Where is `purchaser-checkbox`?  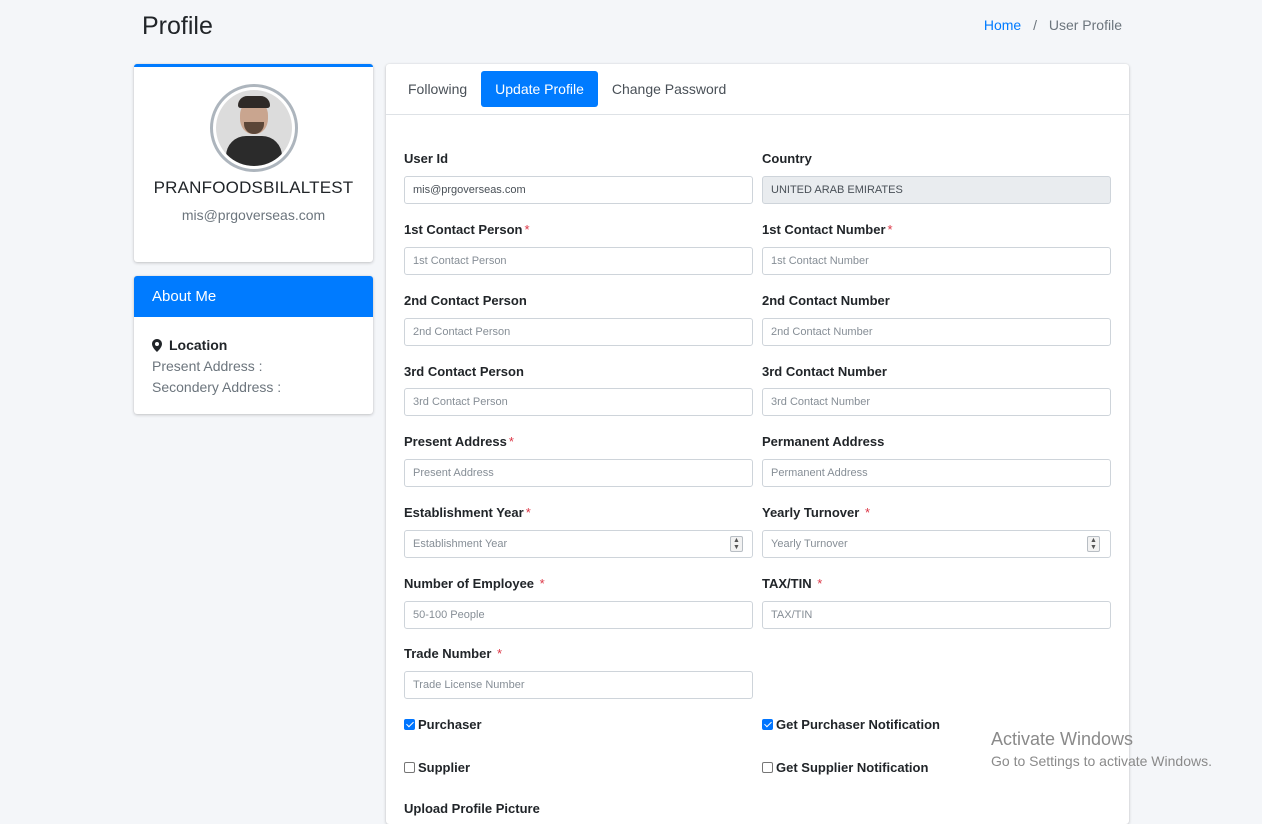
purchaser-checkbox is located at coordinates (409, 724).